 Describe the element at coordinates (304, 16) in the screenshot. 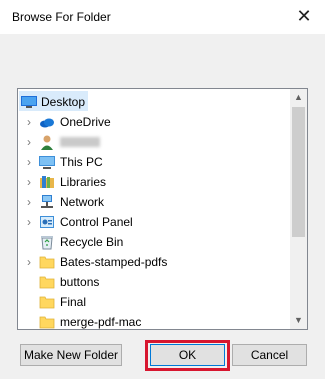

I see `close-icon: ✕` at that location.